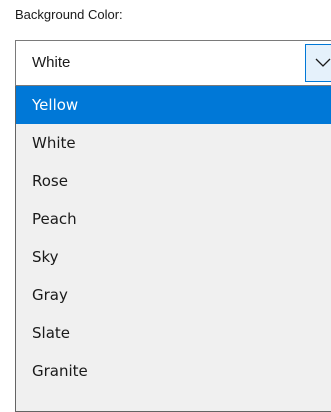 This screenshot has width=331, height=412. What do you see at coordinates (173, 105) in the screenshot?
I see `option-yellow: Yellow` at bounding box center [173, 105].